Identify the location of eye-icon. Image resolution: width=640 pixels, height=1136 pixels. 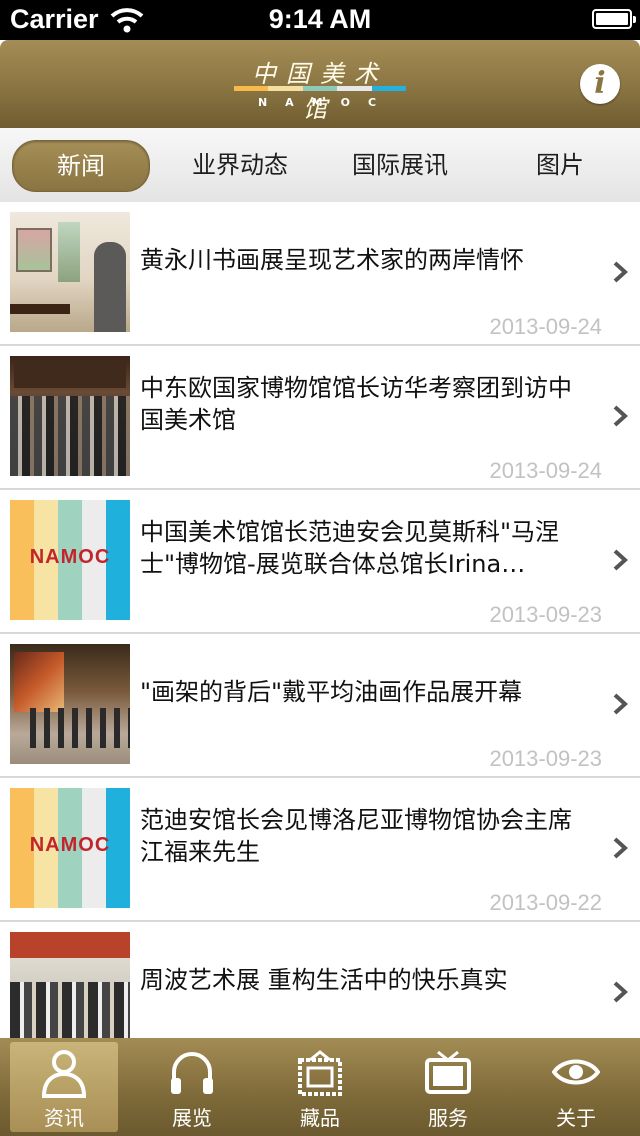
(576, 1072).